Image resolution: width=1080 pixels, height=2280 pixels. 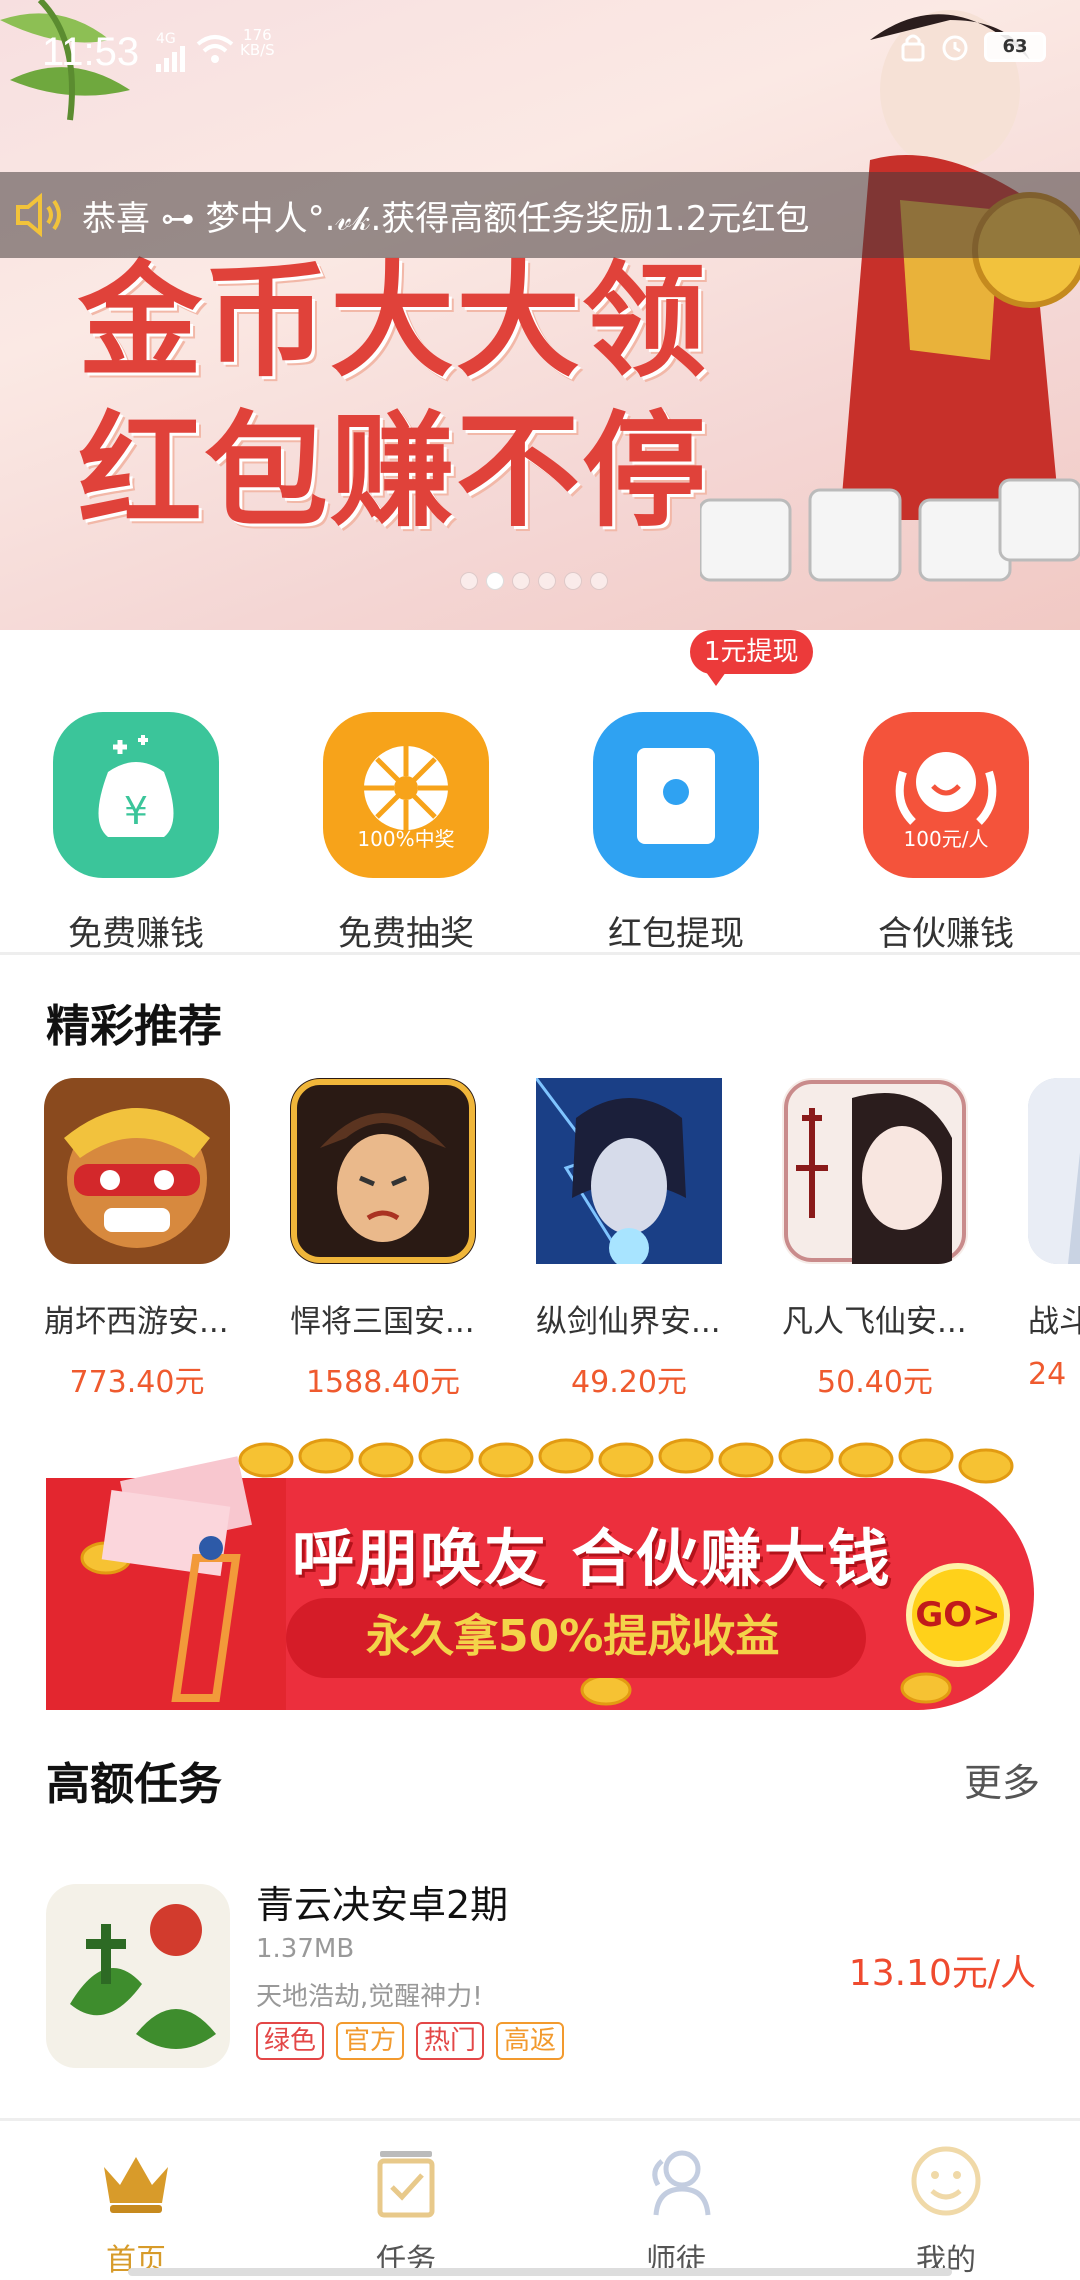 What do you see at coordinates (913, 48) in the screenshot?
I see `lock-icon` at bounding box center [913, 48].